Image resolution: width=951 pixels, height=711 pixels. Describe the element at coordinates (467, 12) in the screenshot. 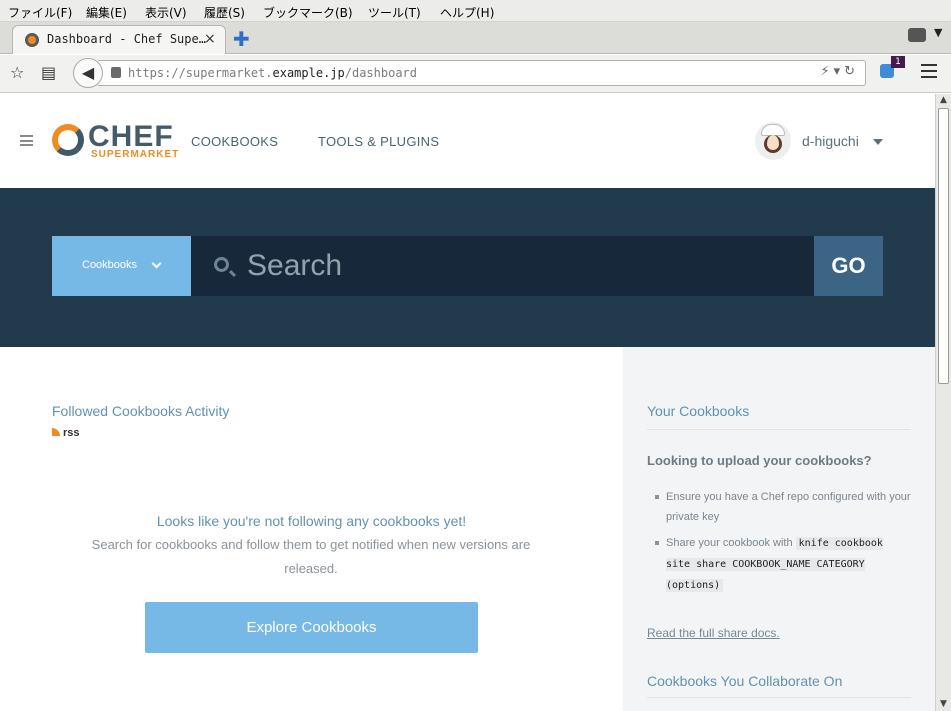

I see `menu-help: ヘルプ(H)` at that location.